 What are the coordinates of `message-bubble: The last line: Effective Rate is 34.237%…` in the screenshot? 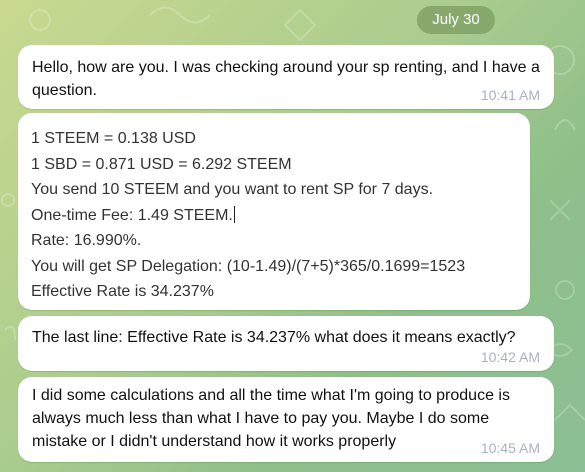 It's located at (286, 343).